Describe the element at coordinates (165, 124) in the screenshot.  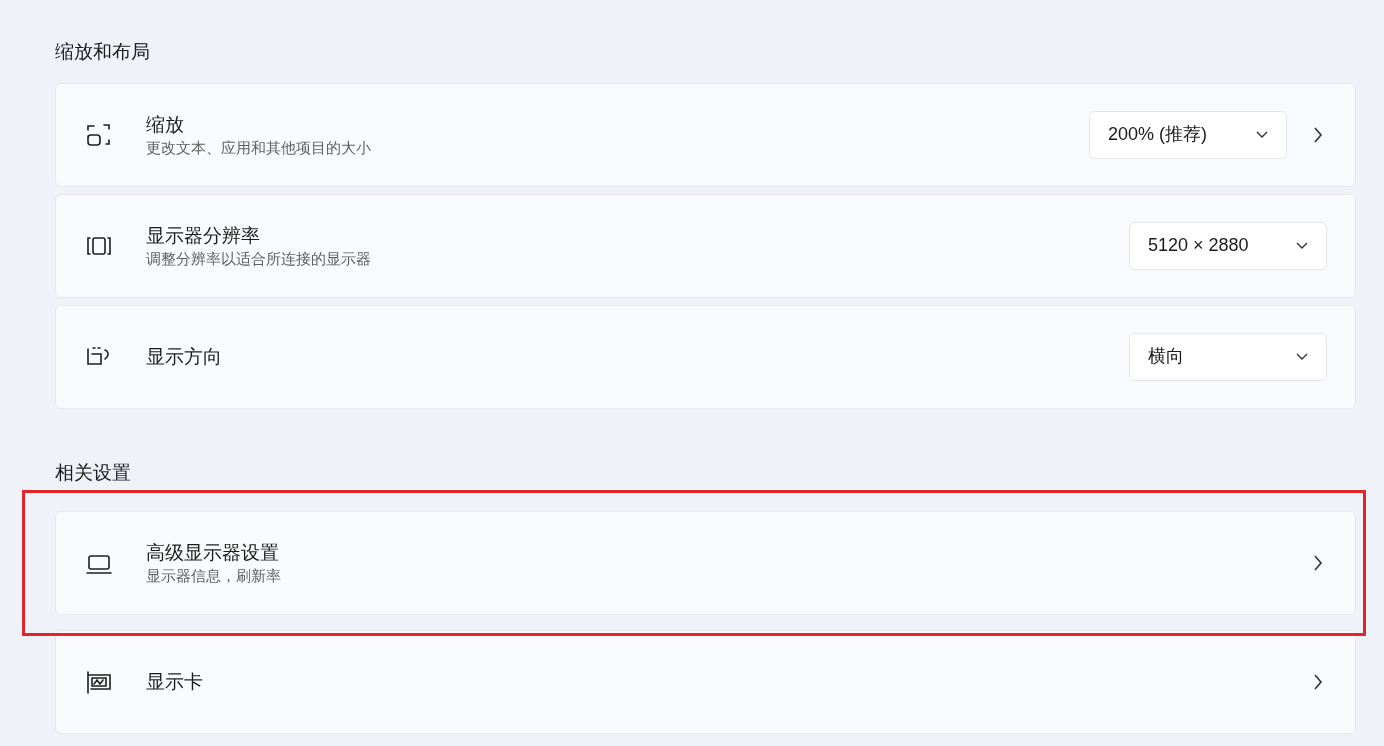
I see `setting-title: 缩放` at that location.